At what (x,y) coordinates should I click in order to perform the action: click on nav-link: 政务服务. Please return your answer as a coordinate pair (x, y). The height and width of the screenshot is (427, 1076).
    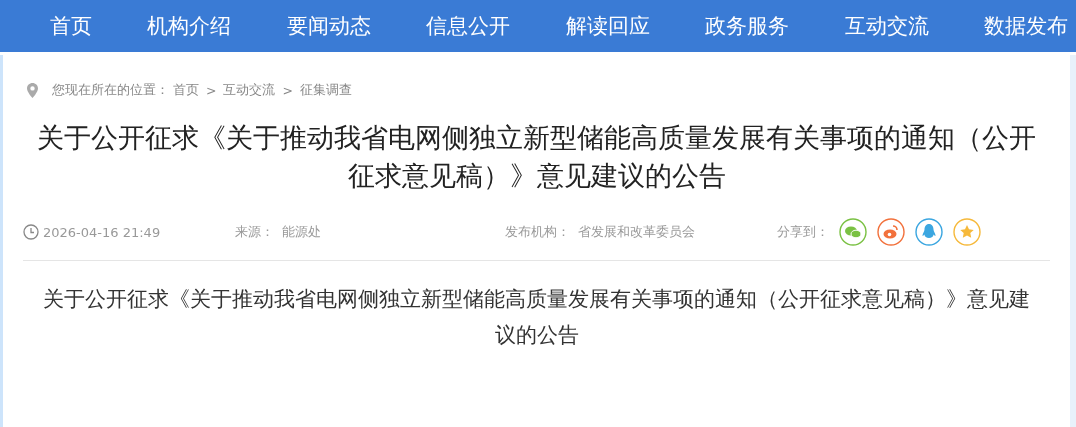
    Looking at the image, I should click on (747, 26).